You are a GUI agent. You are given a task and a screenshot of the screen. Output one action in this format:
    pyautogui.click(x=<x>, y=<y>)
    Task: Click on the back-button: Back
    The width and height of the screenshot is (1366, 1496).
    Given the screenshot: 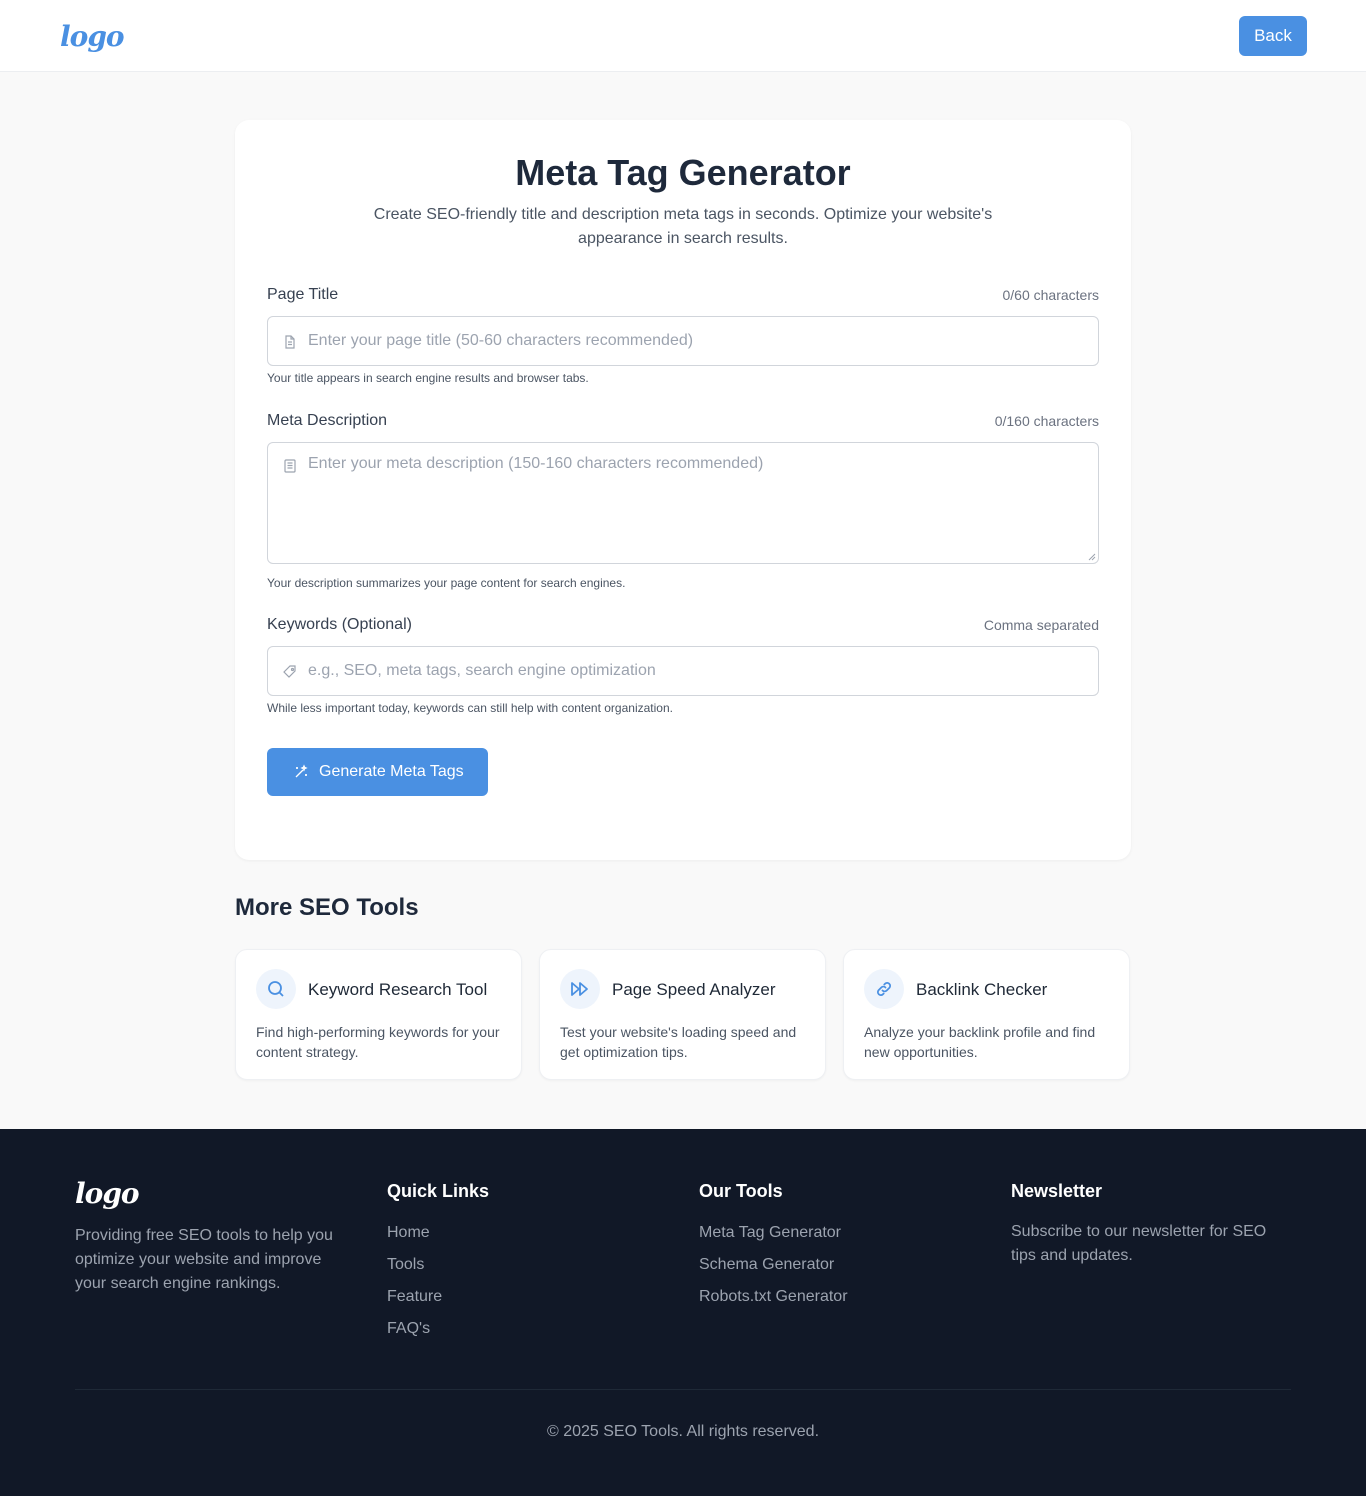 What is the action you would take?
    pyautogui.click(x=1273, y=36)
    